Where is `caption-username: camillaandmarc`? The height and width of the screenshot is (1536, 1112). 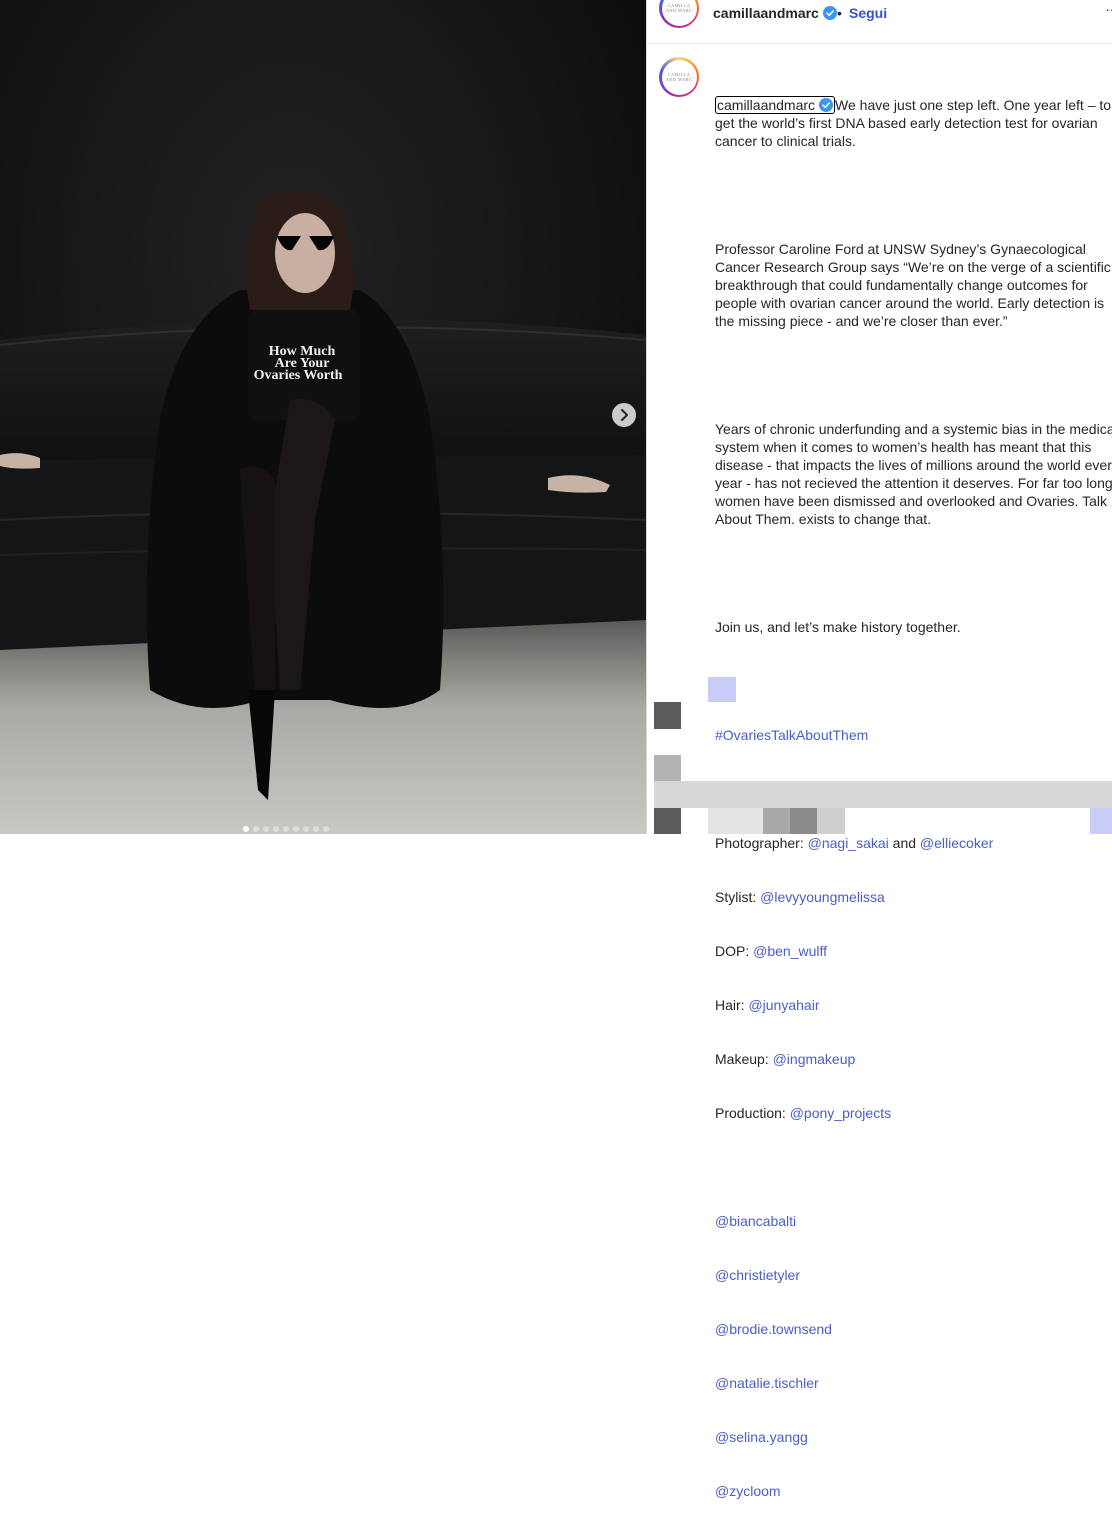 caption-username: camillaandmarc is located at coordinates (766, 105).